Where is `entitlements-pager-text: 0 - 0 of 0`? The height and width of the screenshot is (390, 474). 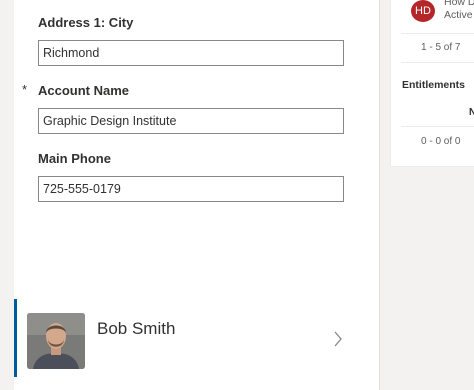 entitlements-pager-text: 0 - 0 of 0 is located at coordinates (441, 141).